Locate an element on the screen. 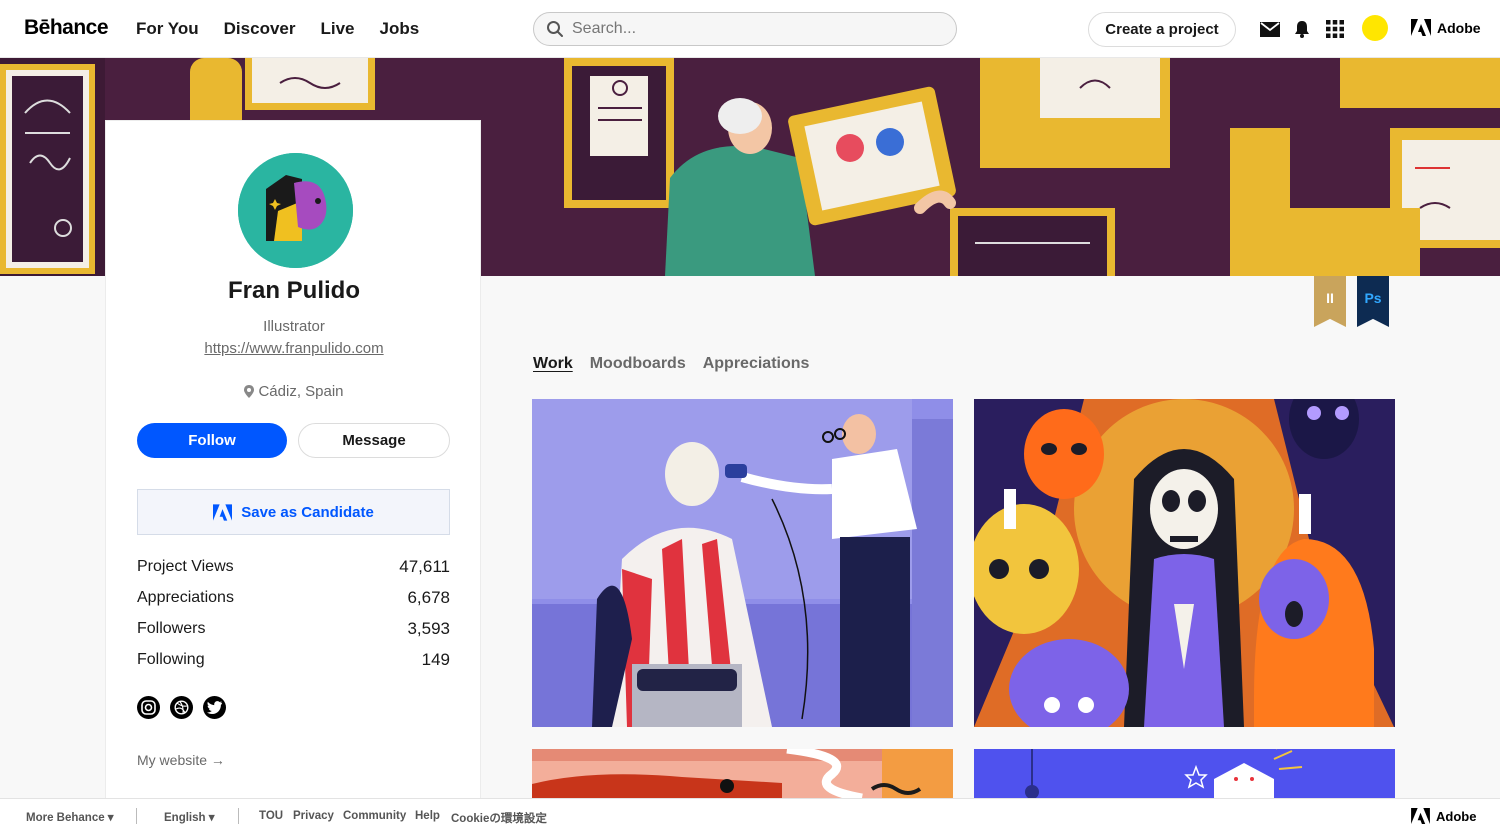 The image size is (1500, 832). dribbble-icon is located at coordinates (181, 707).